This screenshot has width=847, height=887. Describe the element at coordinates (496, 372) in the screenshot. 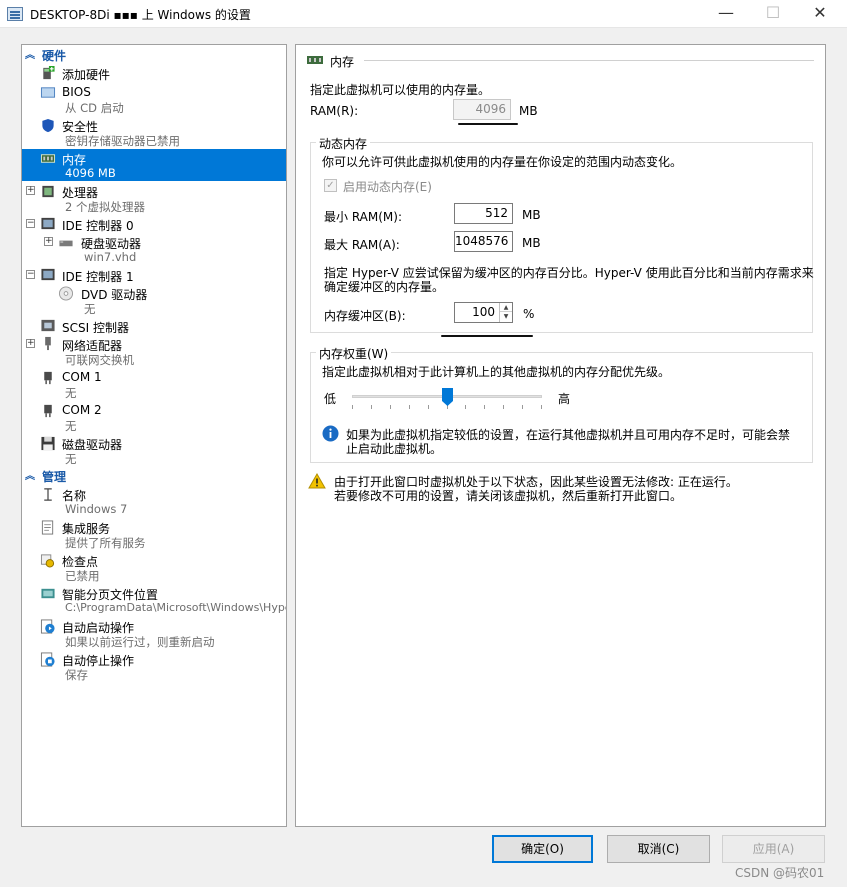

I see `memory-weight-desc: 指定此虚拟机相对于此计算机上的其他虚拟机的内存分配优先级。` at that location.